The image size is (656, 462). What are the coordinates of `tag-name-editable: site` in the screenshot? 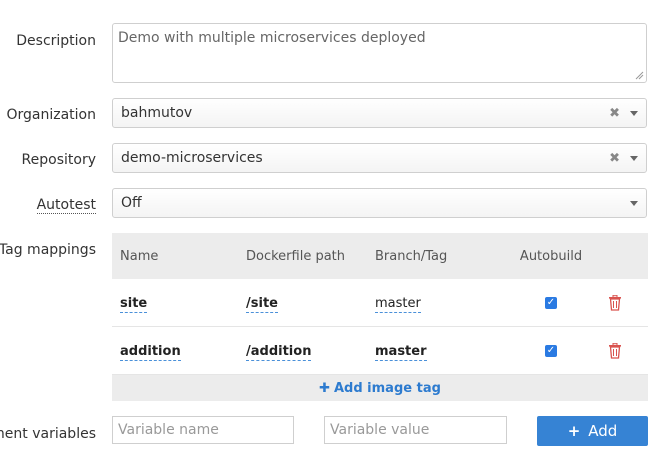 It's located at (134, 304).